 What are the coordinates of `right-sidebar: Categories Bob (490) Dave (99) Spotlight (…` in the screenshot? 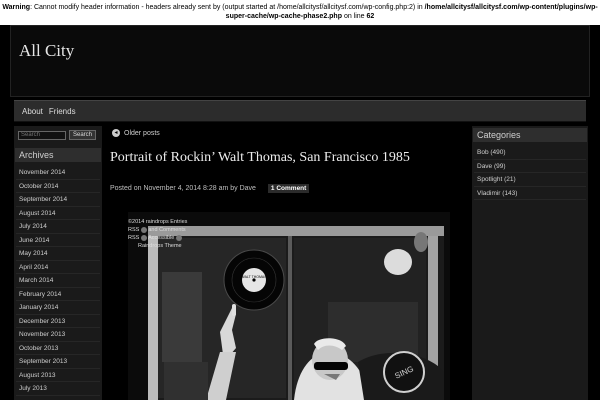 It's located at (530, 263).